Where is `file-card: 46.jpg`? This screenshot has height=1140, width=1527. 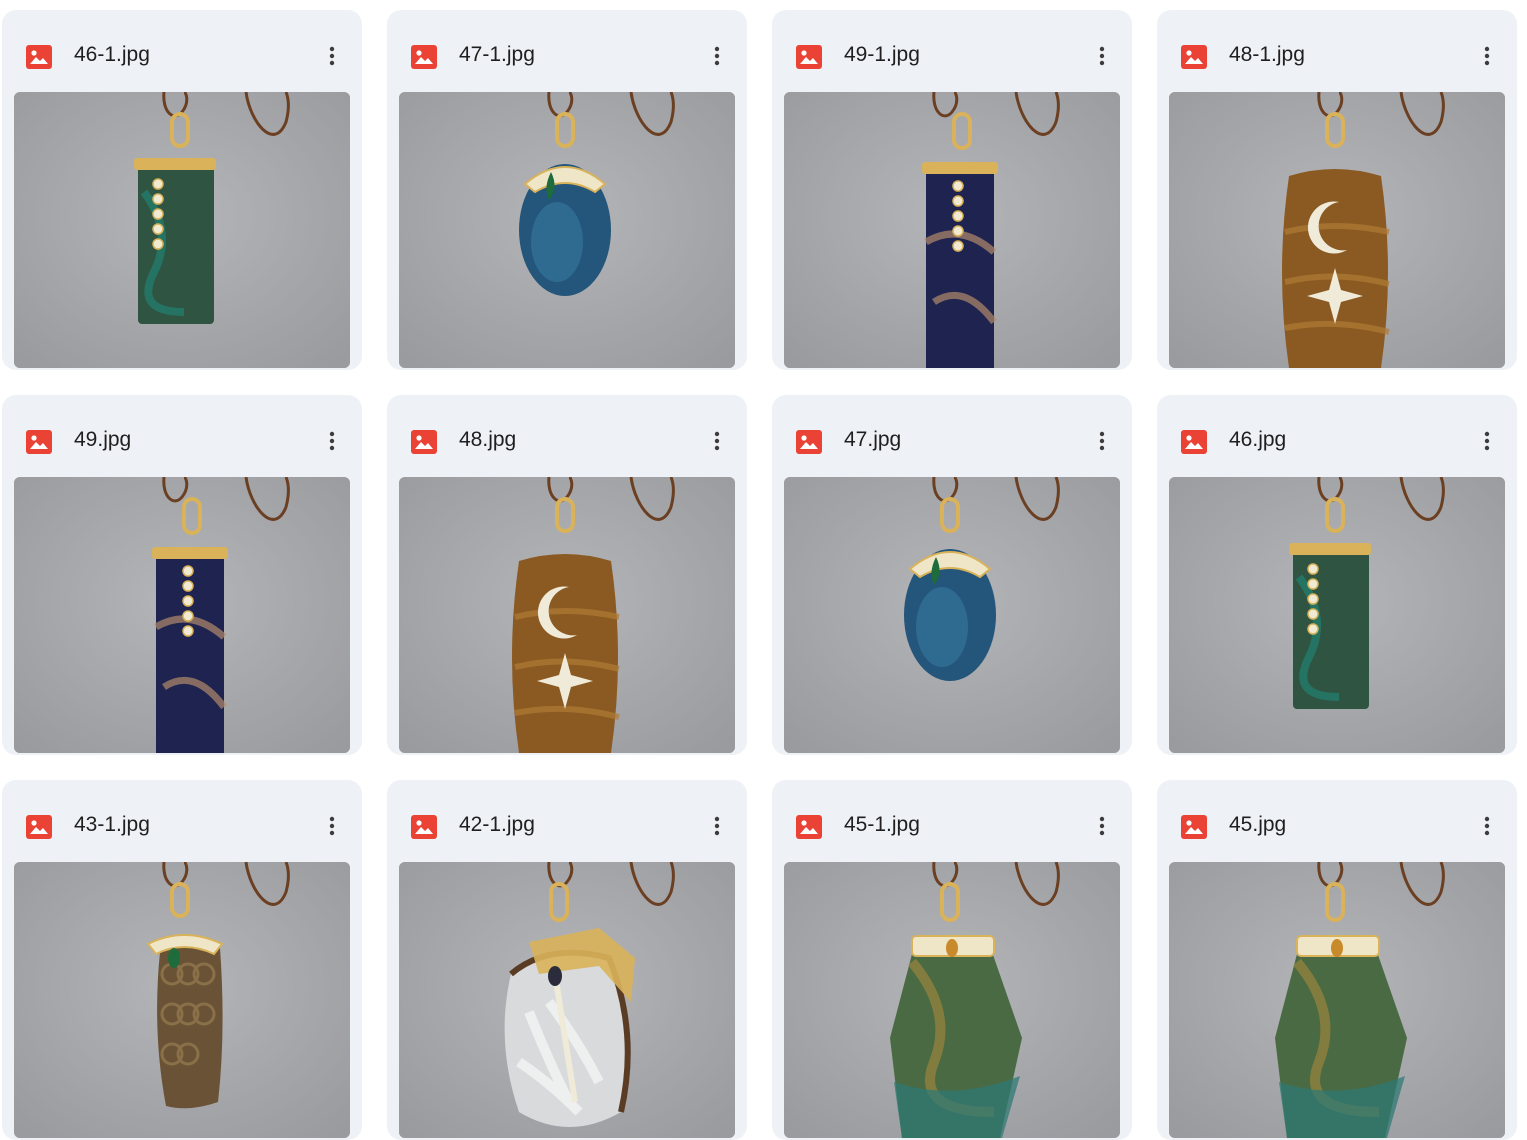
file-card: 46.jpg is located at coordinates (1337, 575).